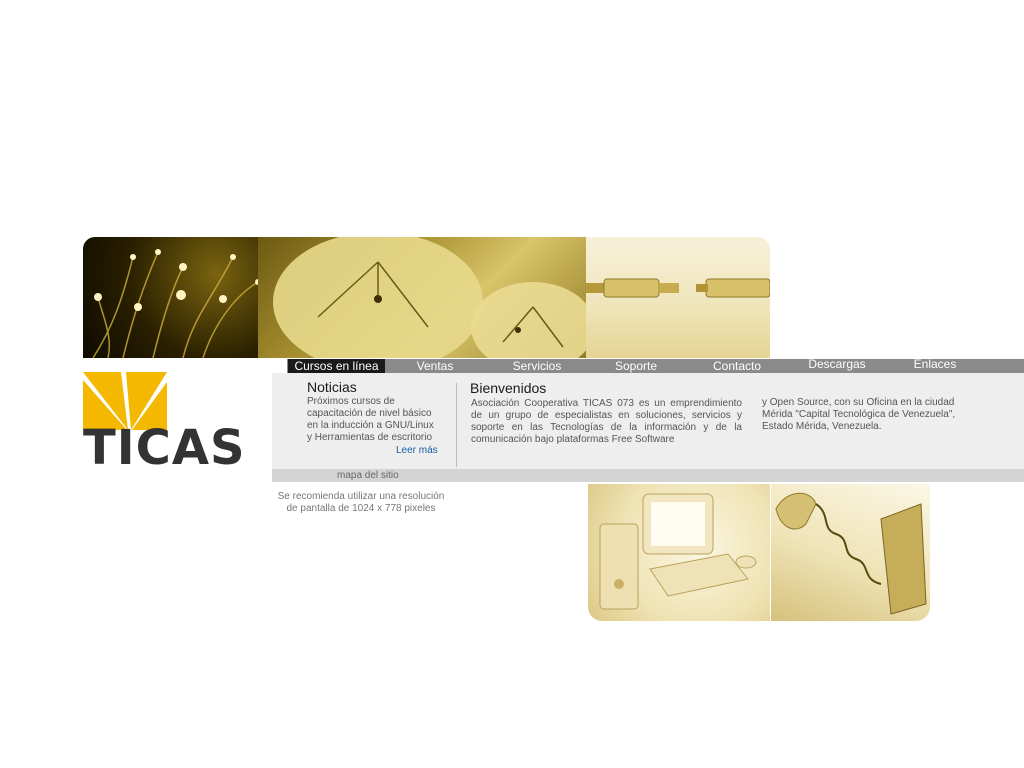 This screenshot has height=768, width=1024. I want to click on fiber-optics-photo, so click(178, 297).